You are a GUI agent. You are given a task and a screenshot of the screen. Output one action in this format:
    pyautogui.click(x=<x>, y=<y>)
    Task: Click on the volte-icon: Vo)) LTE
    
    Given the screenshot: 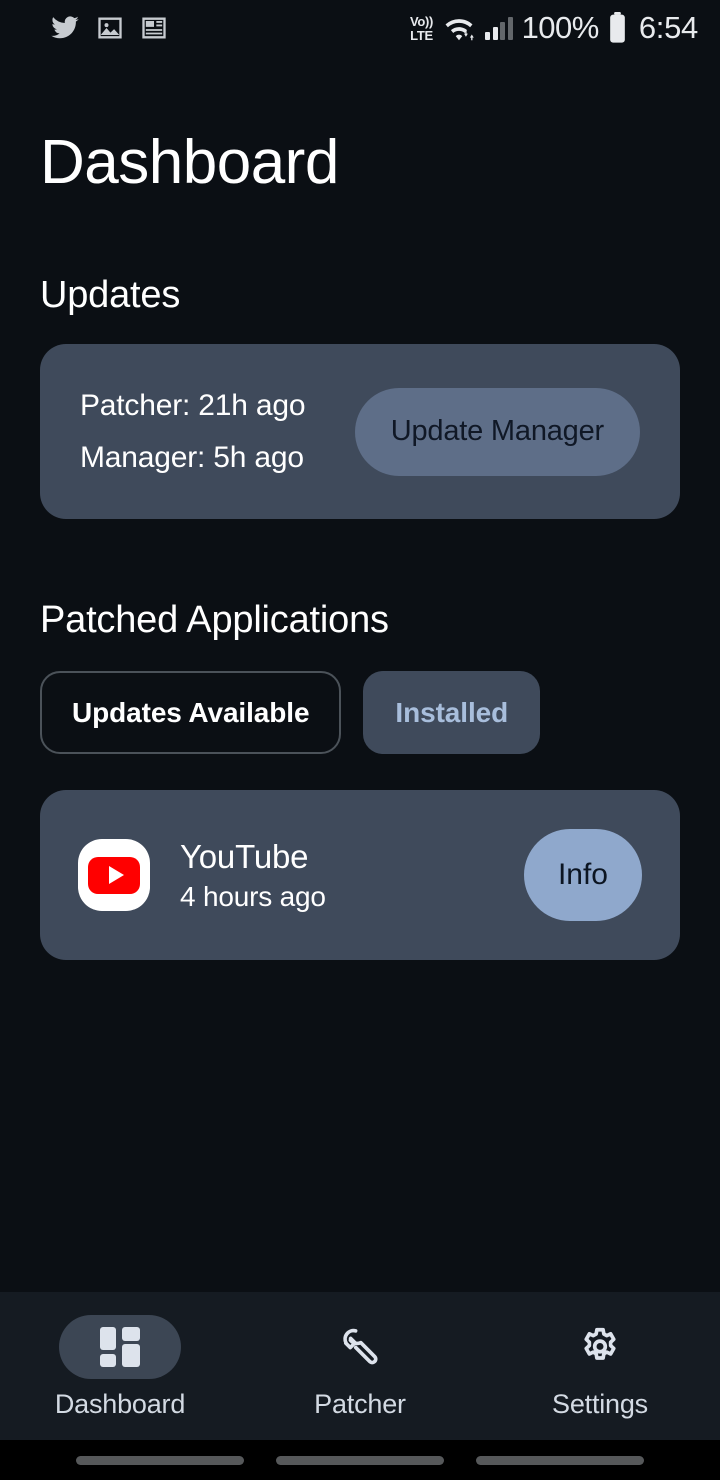 What is the action you would take?
    pyautogui.click(x=421, y=28)
    